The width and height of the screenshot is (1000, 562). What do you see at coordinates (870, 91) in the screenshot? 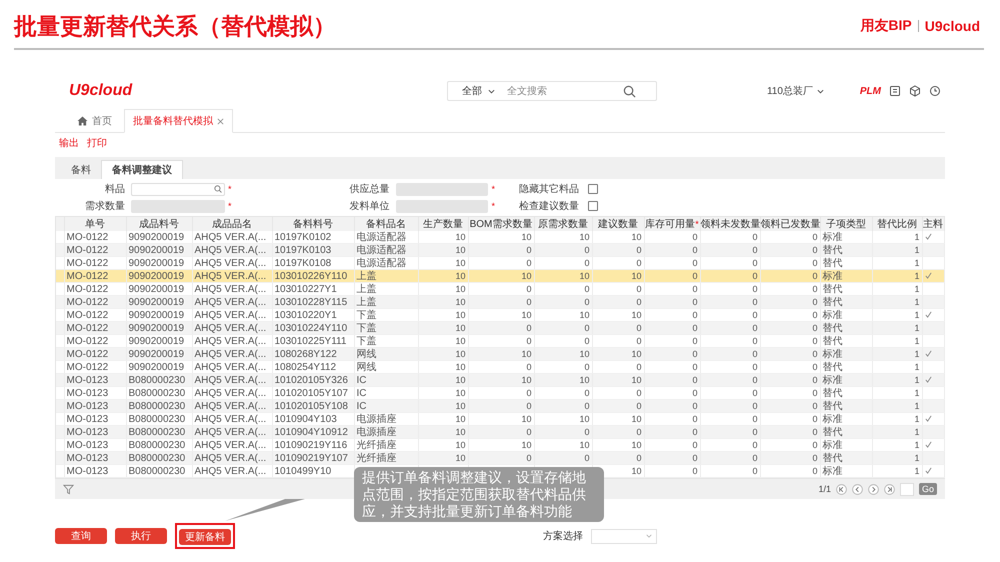
I see `plm-link: PLM` at bounding box center [870, 91].